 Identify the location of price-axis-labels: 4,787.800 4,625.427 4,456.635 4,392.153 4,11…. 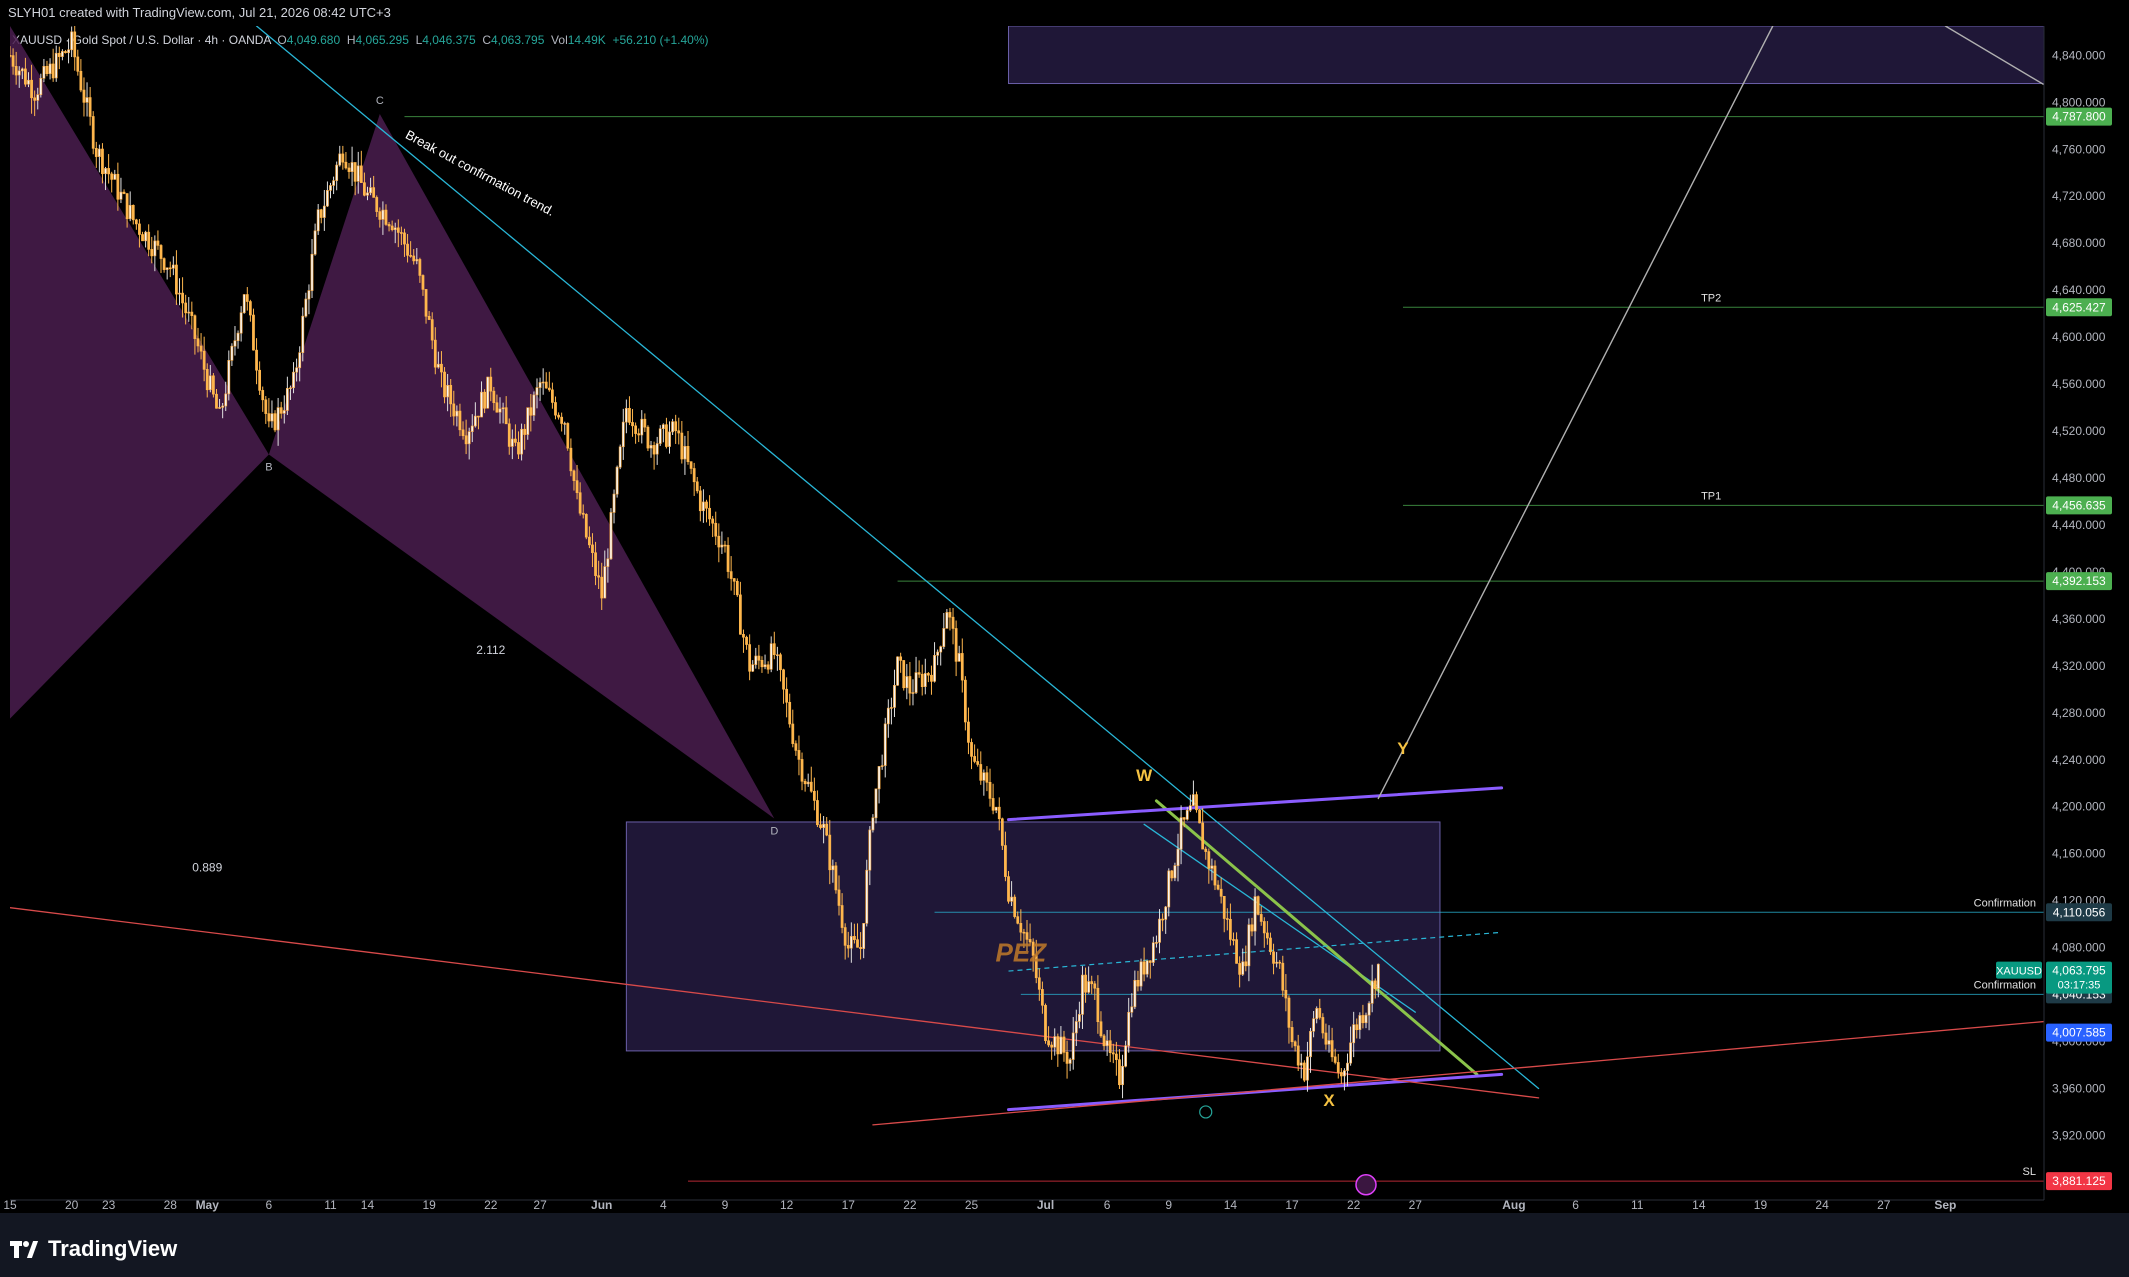
(2054, 649).